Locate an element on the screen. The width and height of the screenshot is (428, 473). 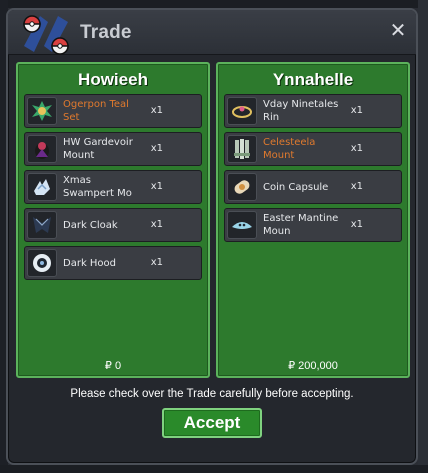
trade-item: Vday Ninetales Rin x1 is located at coordinates (313, 111).